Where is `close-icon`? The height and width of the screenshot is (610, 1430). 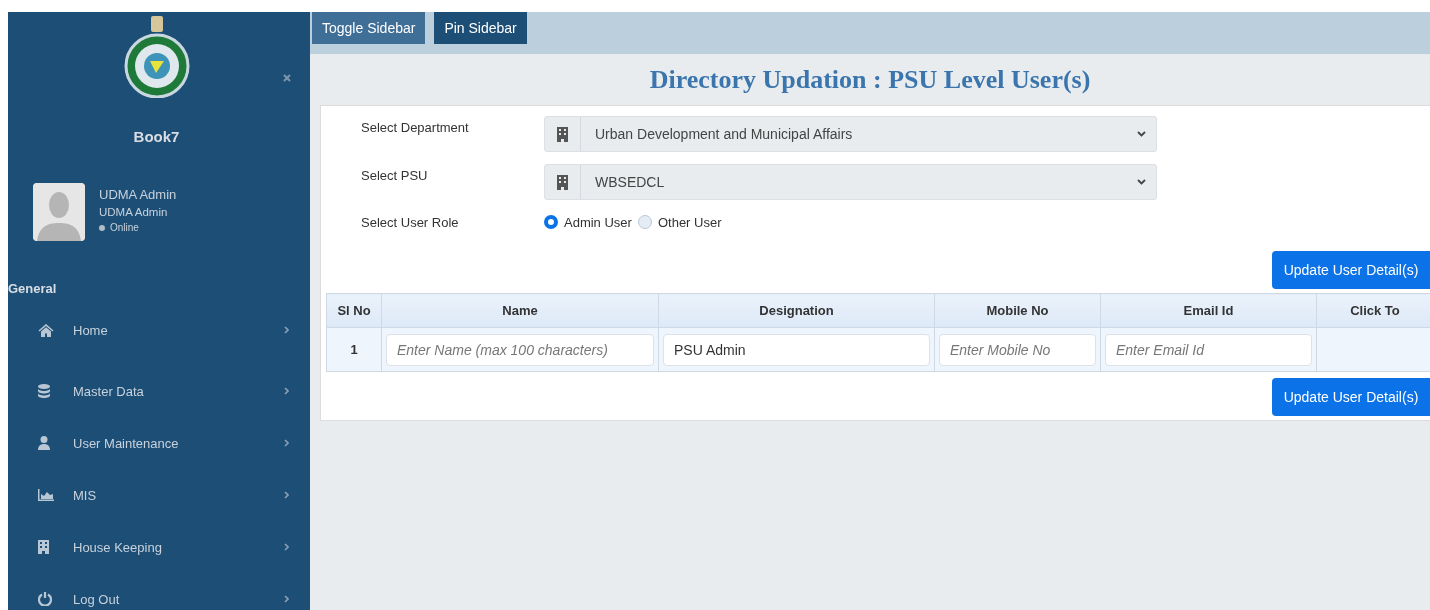
close-icon is located at coordinates (287, 78).